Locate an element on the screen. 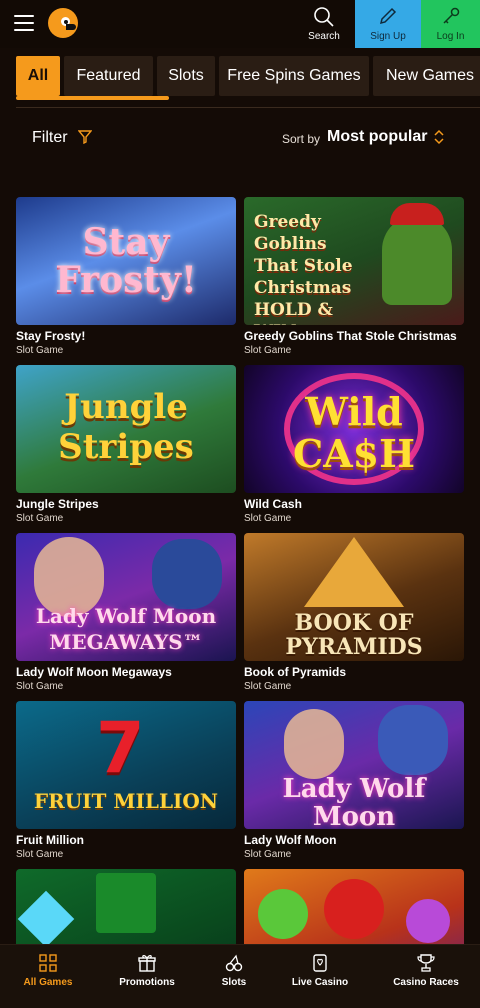 The width and height of the screenshot is (480, 1008). tab-free-spins-games: Free Spins Games is located at coordinates (294, 76).